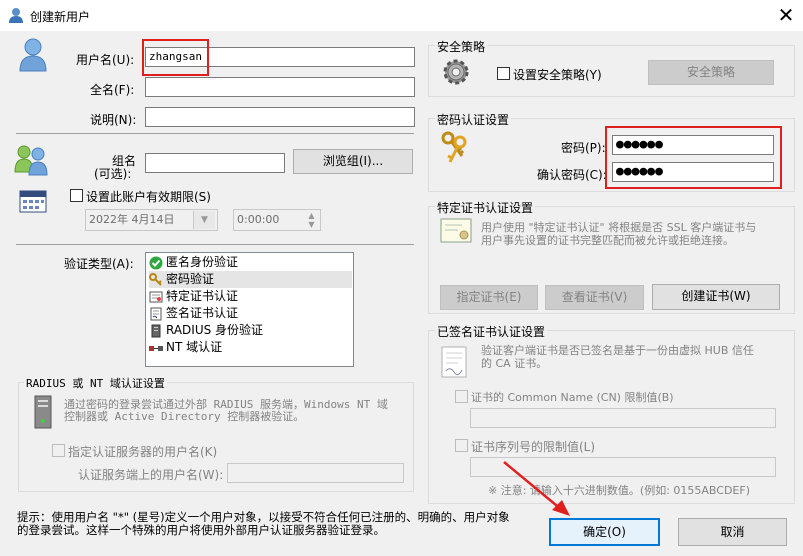 The image size is (803, 556). I want to click on user-avatar-icon, so click(33, 55).